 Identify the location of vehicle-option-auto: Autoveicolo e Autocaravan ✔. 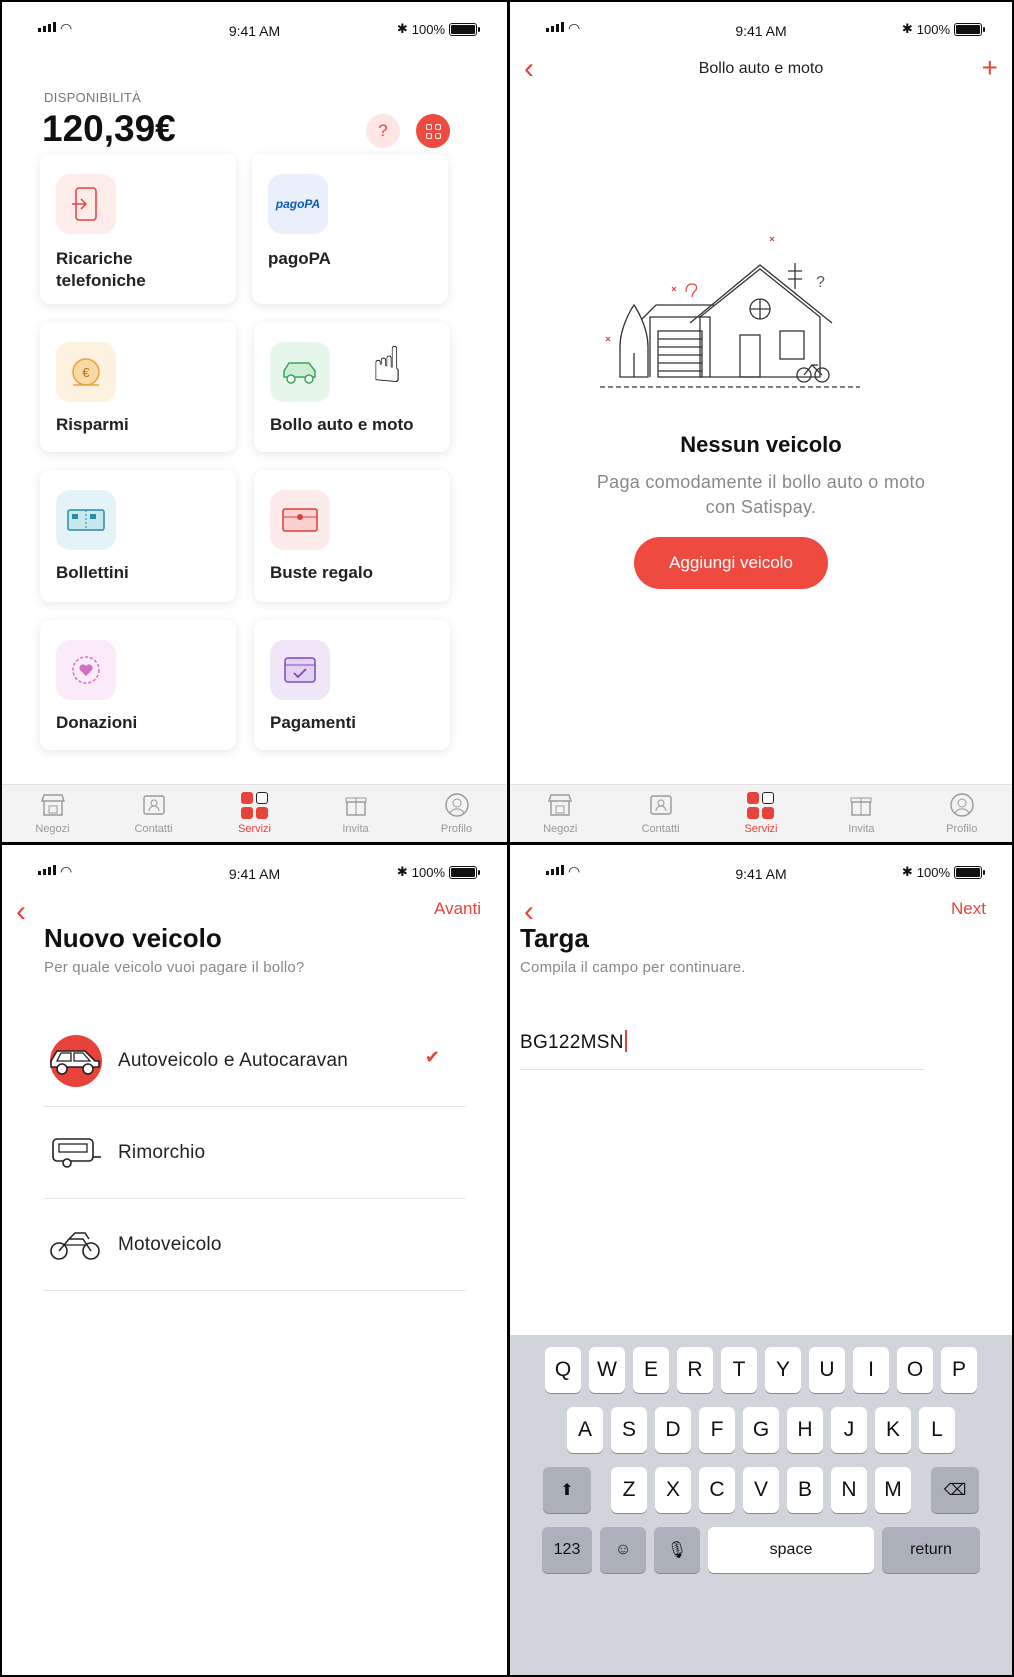
(255, 1061).